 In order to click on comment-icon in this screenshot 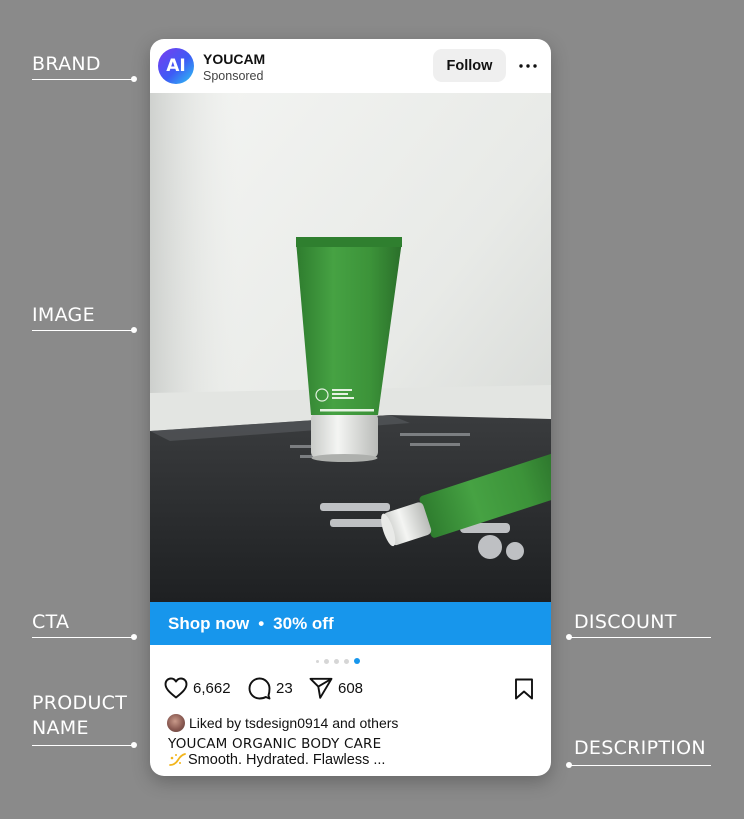, I will do `click(259, 688)`.